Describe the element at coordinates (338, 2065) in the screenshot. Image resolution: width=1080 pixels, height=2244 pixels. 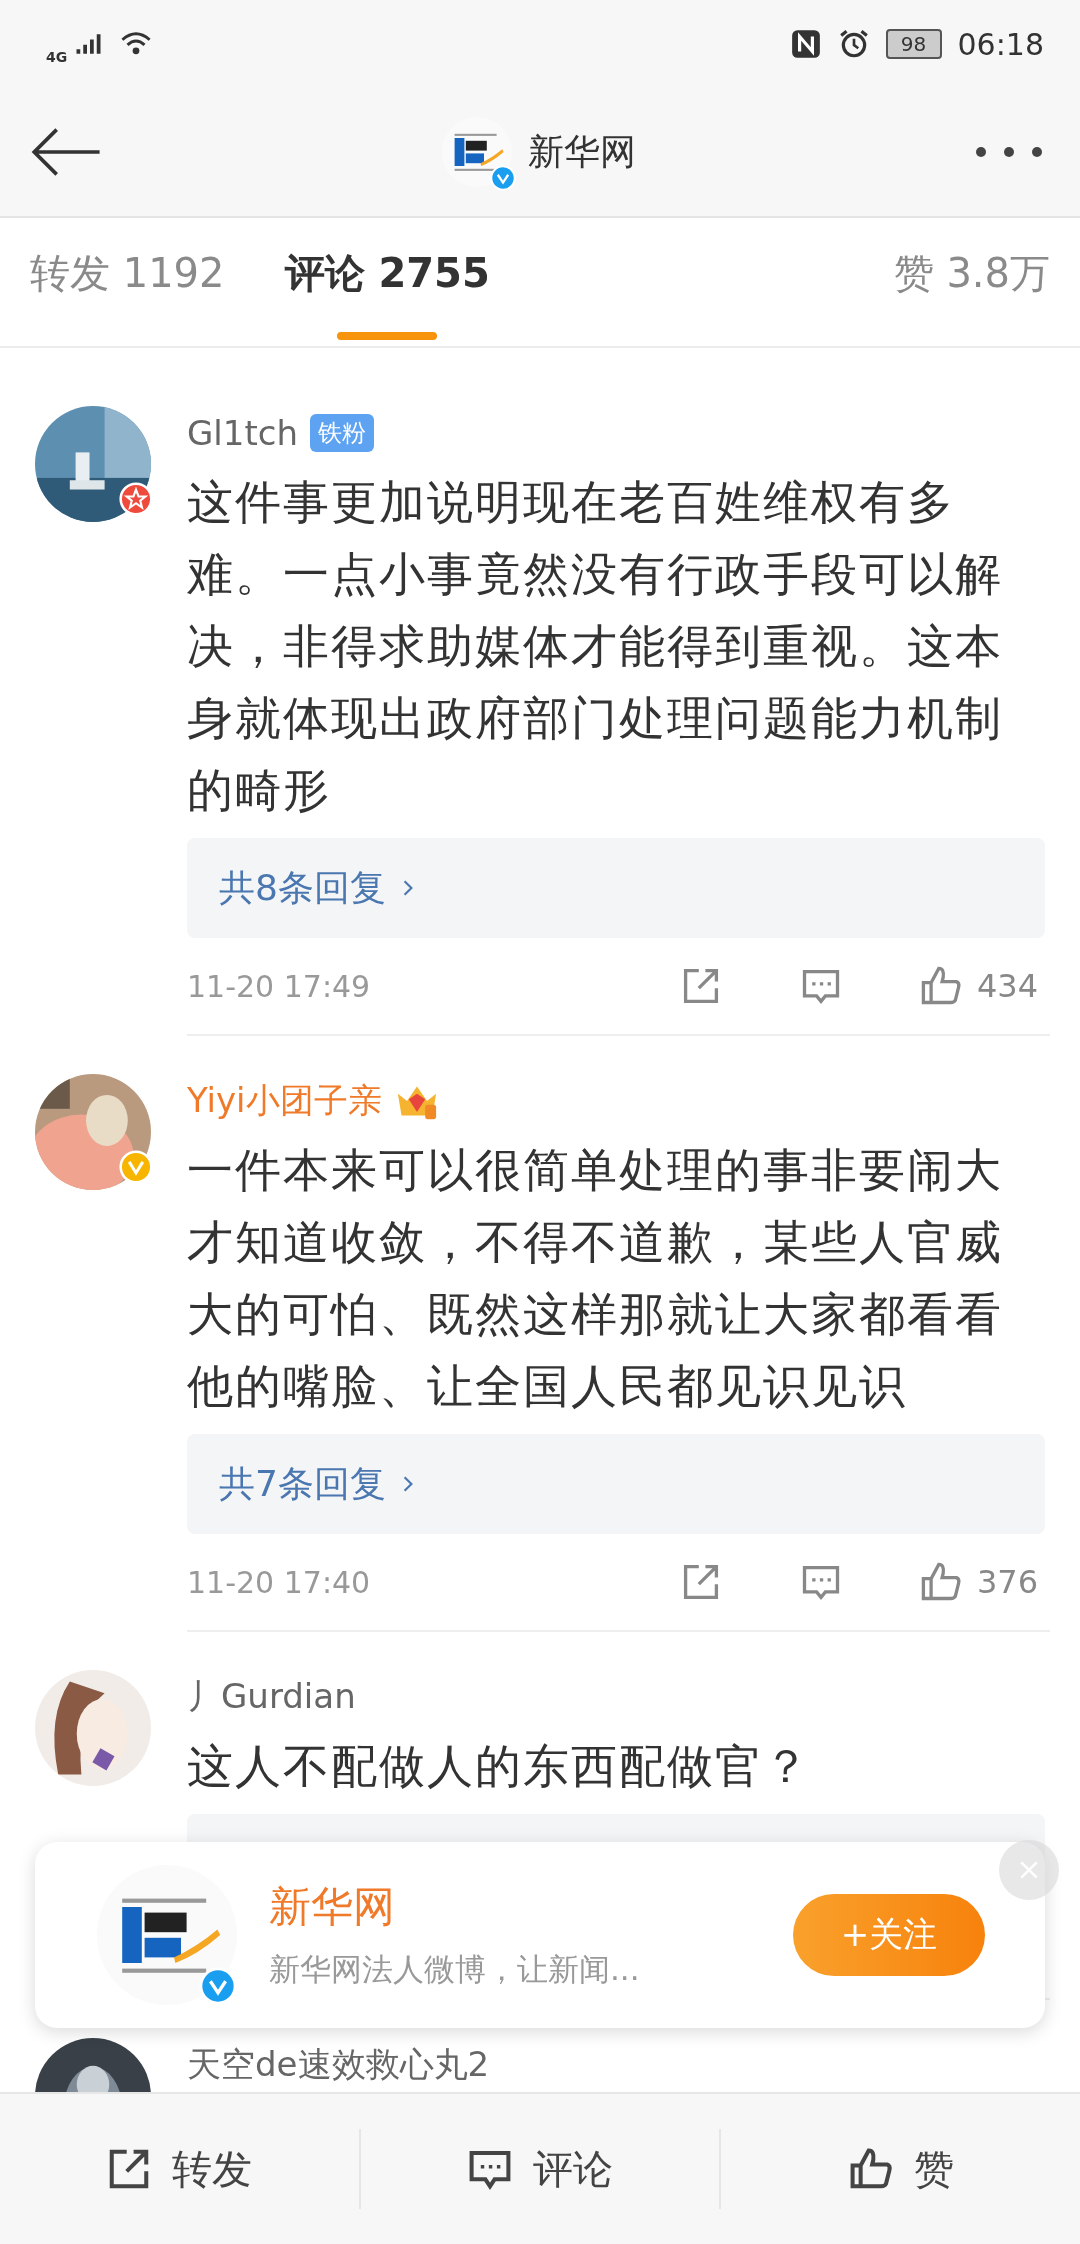
I see `user-name: 天空de速效救心丸2` at that location.